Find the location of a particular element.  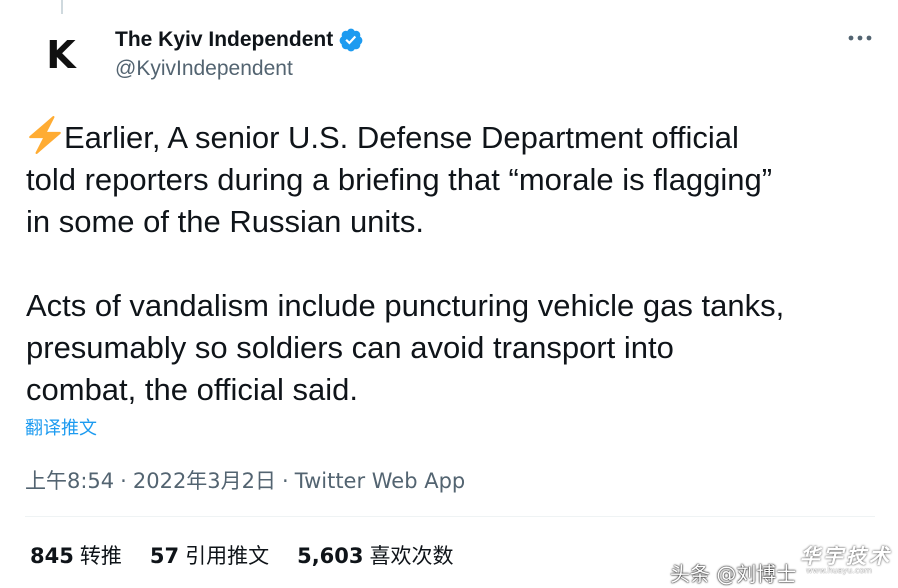

author-handle: @KyivIndependent is located at coordinates (204, 69).